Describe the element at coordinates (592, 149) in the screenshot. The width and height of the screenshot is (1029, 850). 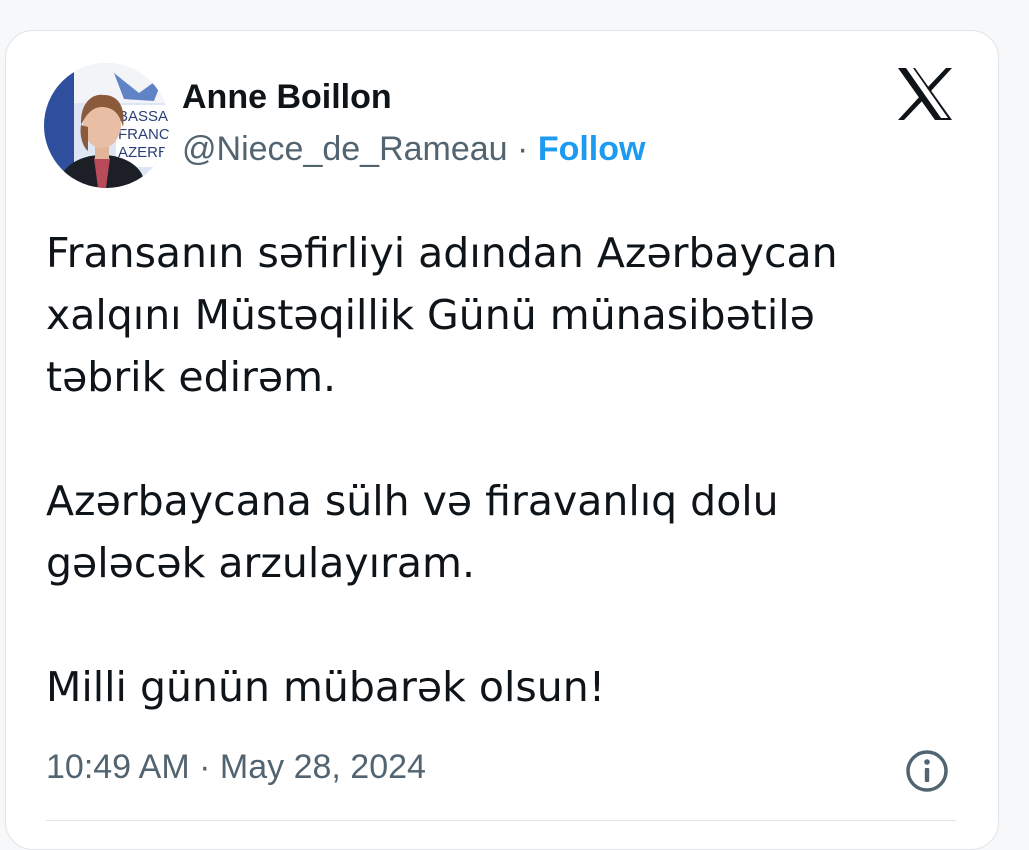
I see `follow-button: Follow` at that location.